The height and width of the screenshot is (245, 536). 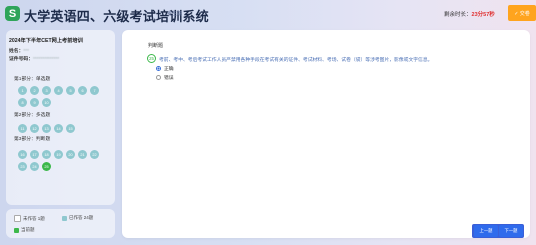 I want to click on question-number-button: 25, so click(x=46, y=166).